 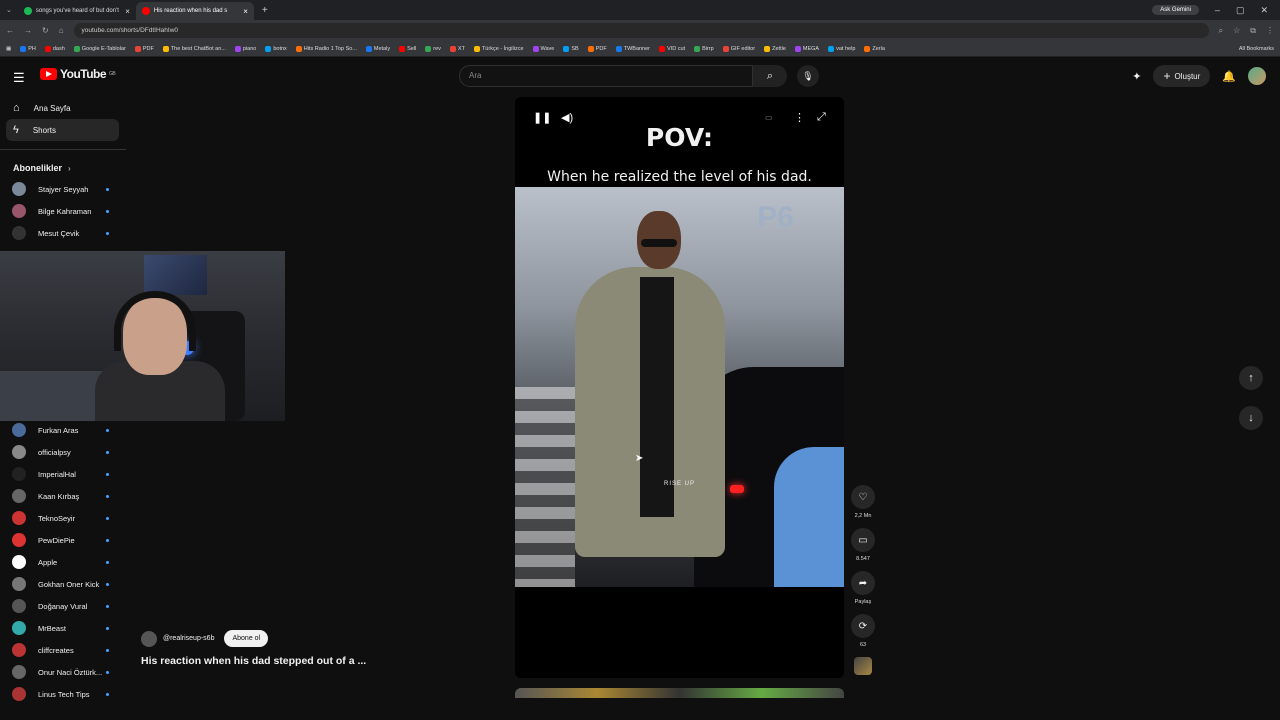 What do you see at coordinates (1240, 10) in the screenshot?
I see `maximize-icon: ▢` at bounding box center [1240, 10].